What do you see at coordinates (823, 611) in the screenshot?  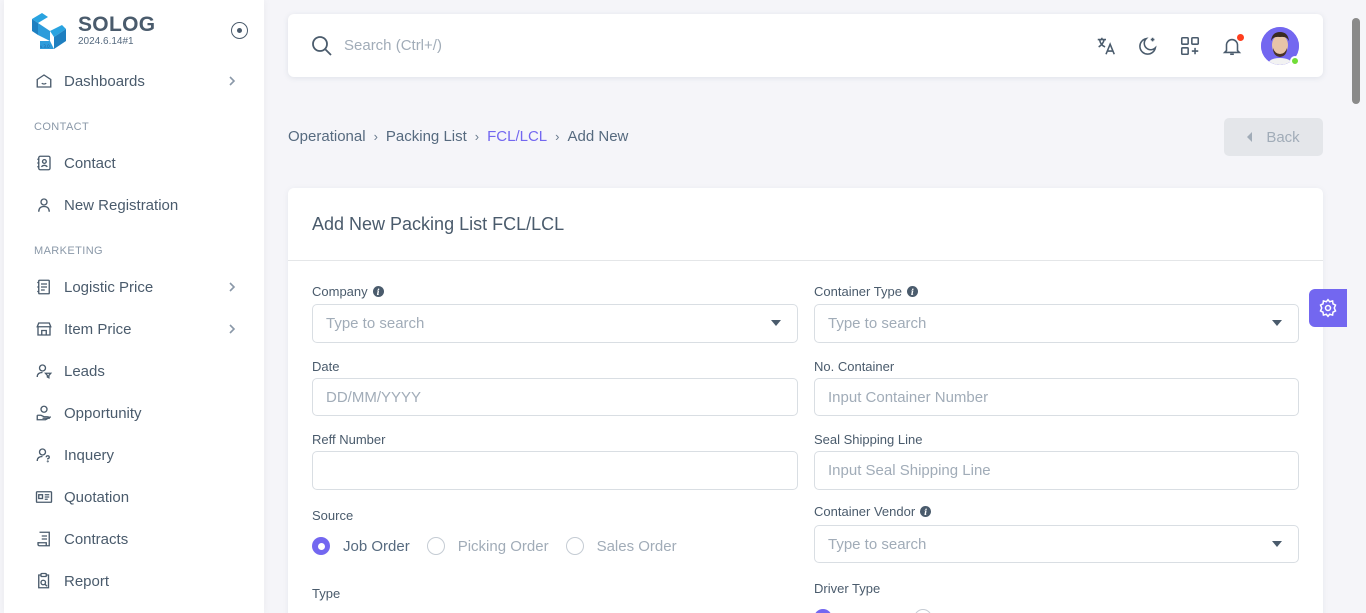 I see `driver-type-radio-selected` at bounding box center [823, 611].